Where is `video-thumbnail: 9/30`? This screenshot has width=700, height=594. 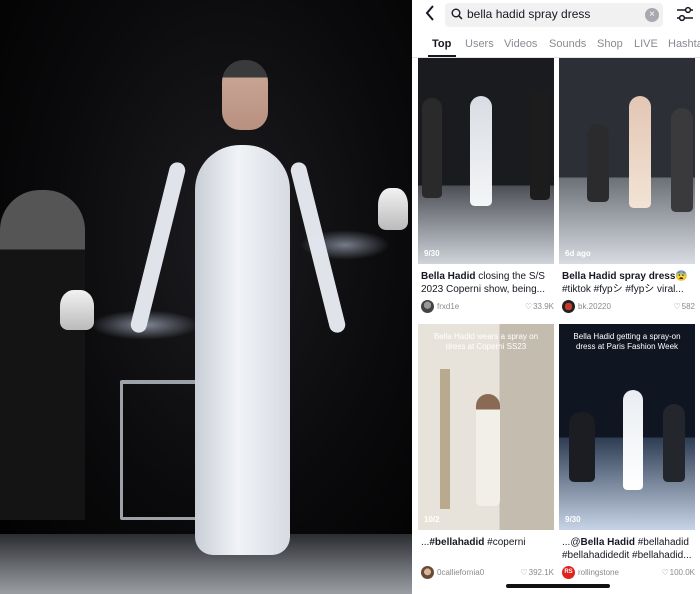
video-thumbnail: 9/30 is located at coordinates (486, 161).